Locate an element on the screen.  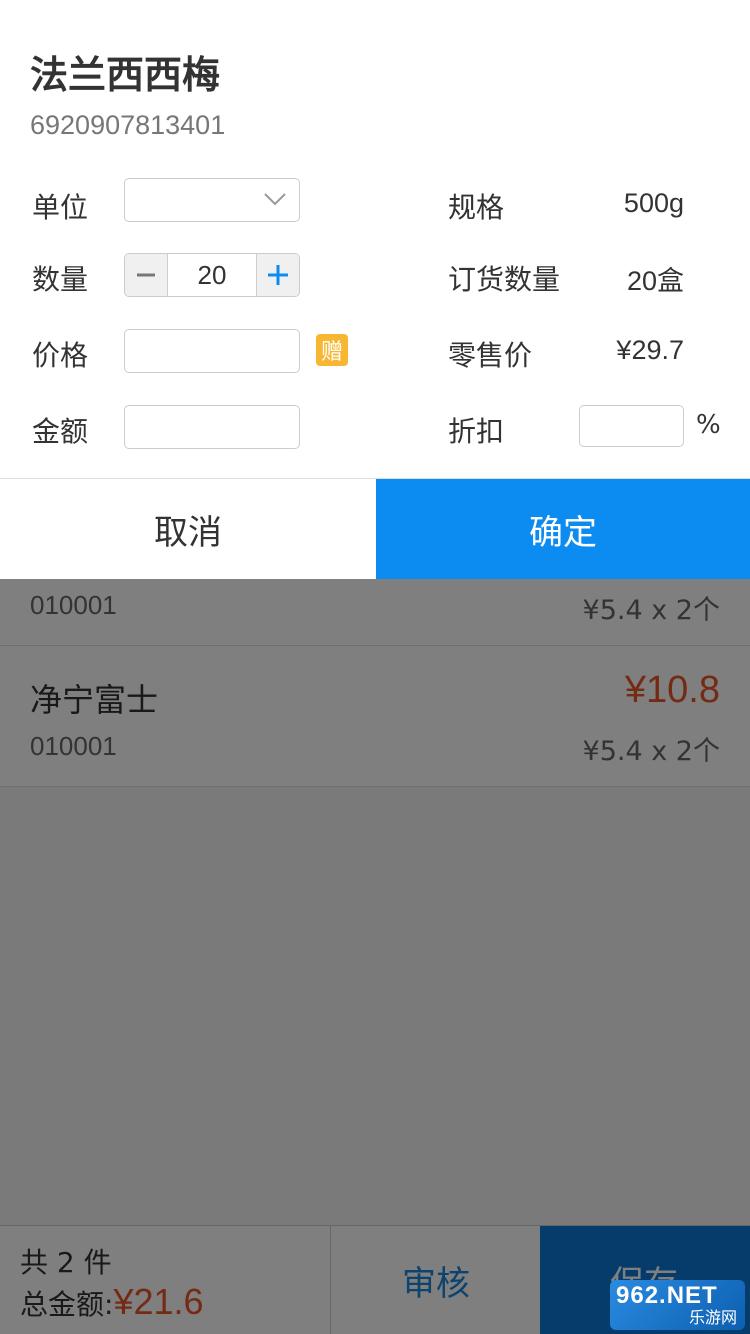
amount-input is located at coordinates (212, 427).